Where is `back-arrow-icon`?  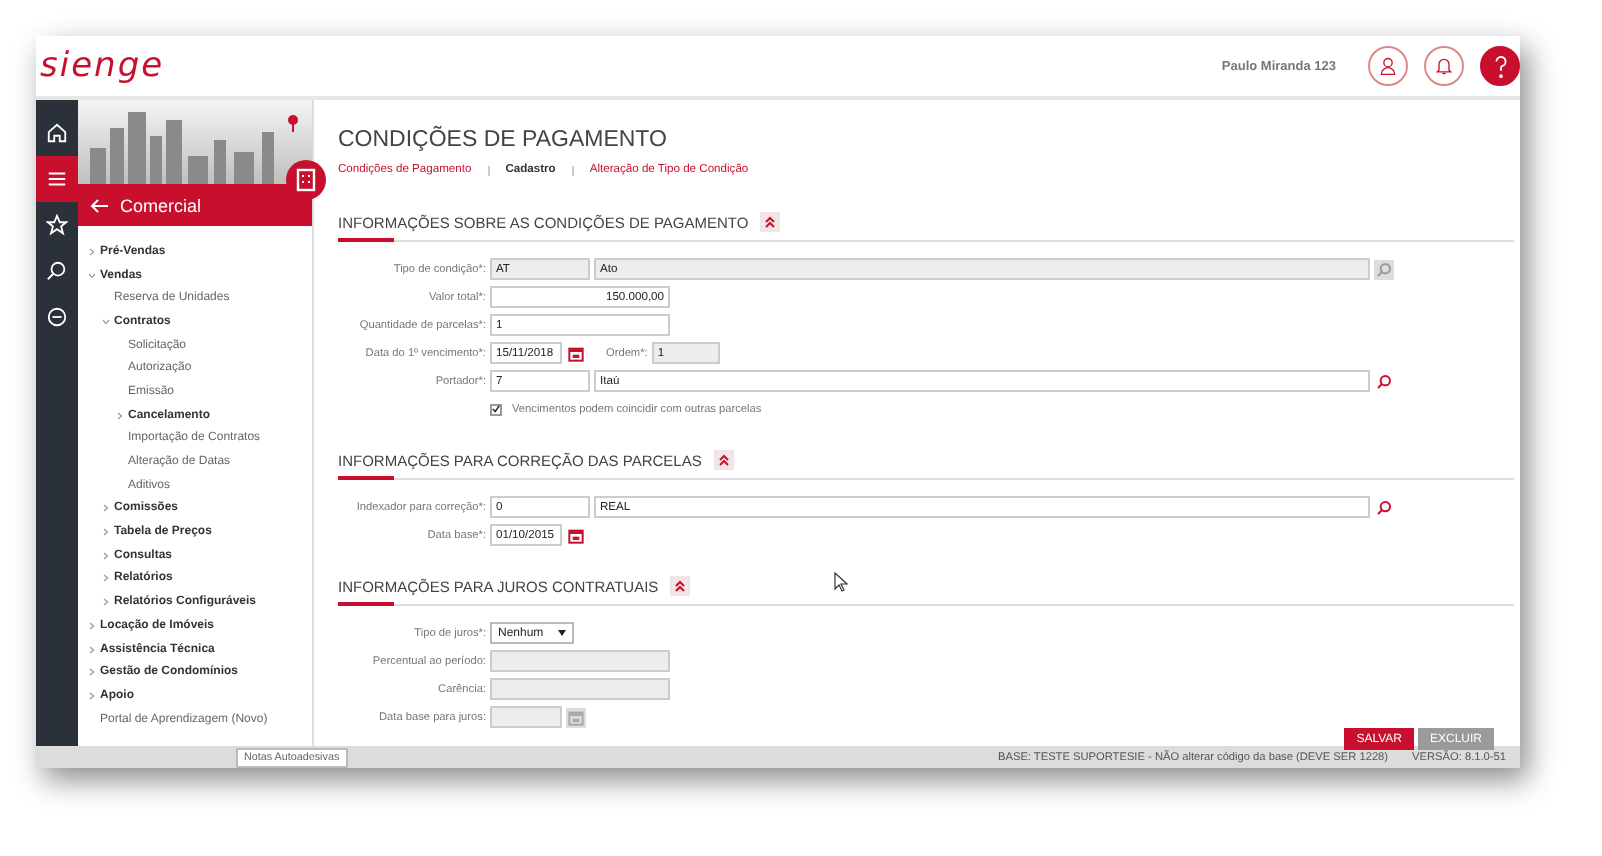
back-arrow-icon is located at coordinates (100, 205).